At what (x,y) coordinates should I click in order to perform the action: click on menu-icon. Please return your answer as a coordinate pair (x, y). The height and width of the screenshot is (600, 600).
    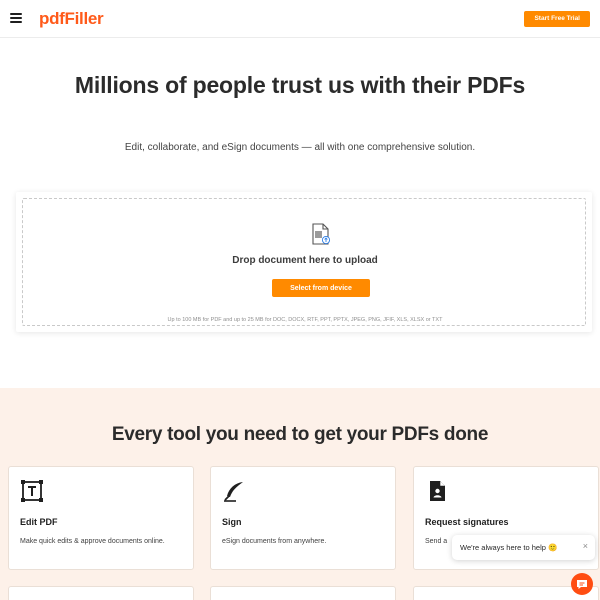
    Looking at the image, I should click on (16, 18).